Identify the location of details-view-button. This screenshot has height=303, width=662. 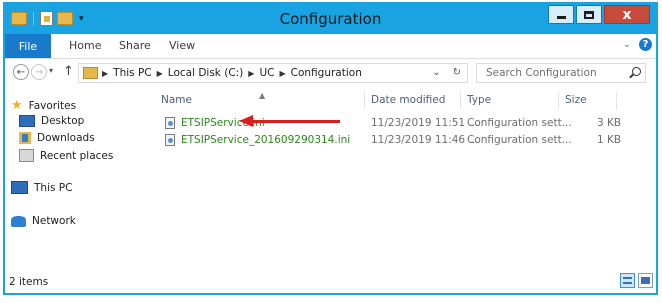
(627, 280).